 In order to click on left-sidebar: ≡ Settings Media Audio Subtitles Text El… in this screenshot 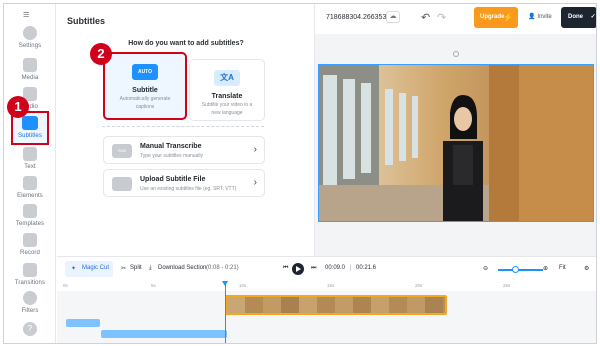, I will do `click(30, 173)`.